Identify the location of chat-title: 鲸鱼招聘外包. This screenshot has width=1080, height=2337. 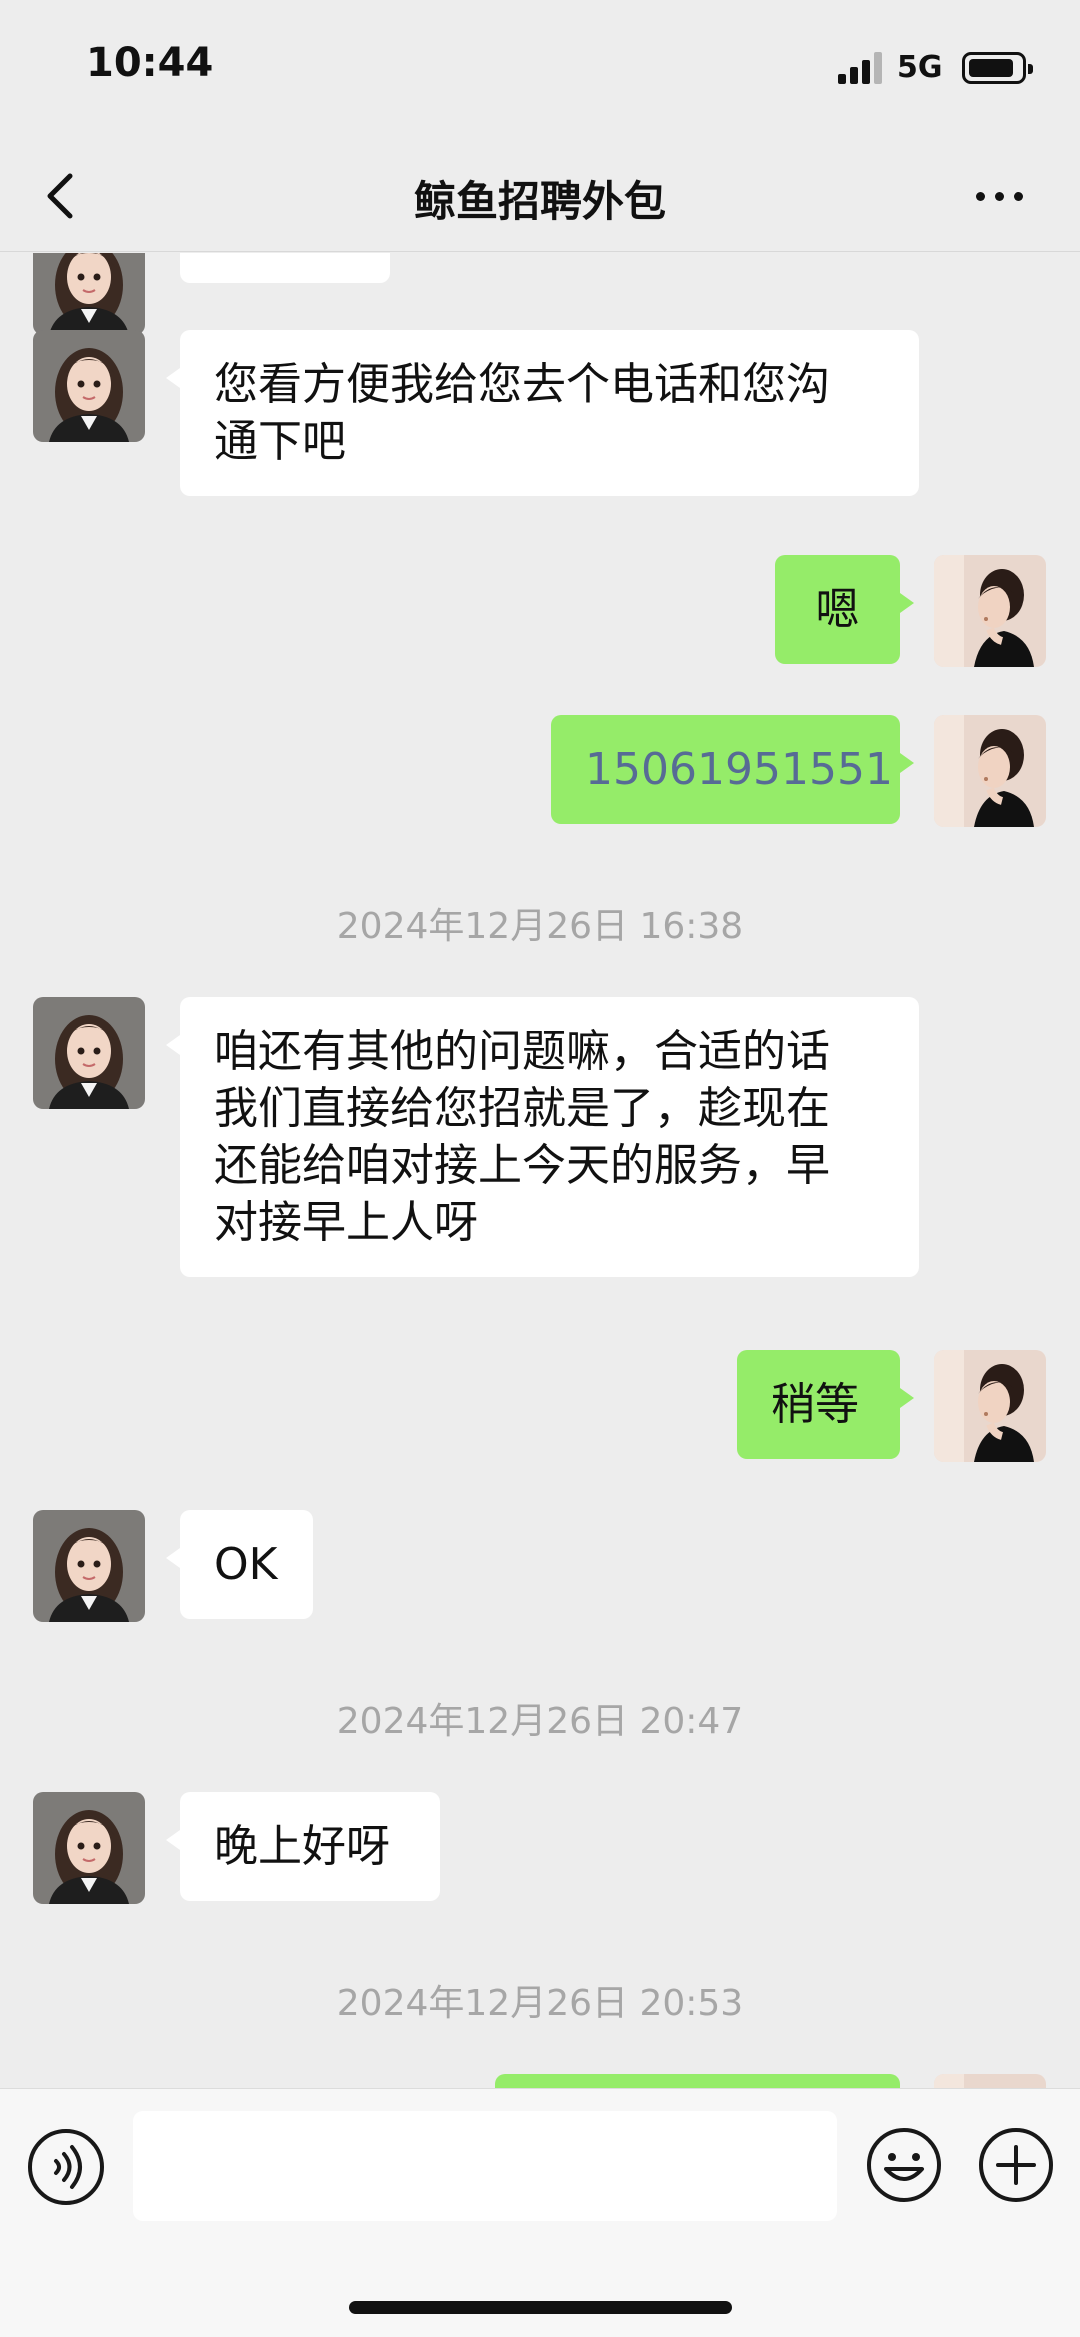
(539, 201).